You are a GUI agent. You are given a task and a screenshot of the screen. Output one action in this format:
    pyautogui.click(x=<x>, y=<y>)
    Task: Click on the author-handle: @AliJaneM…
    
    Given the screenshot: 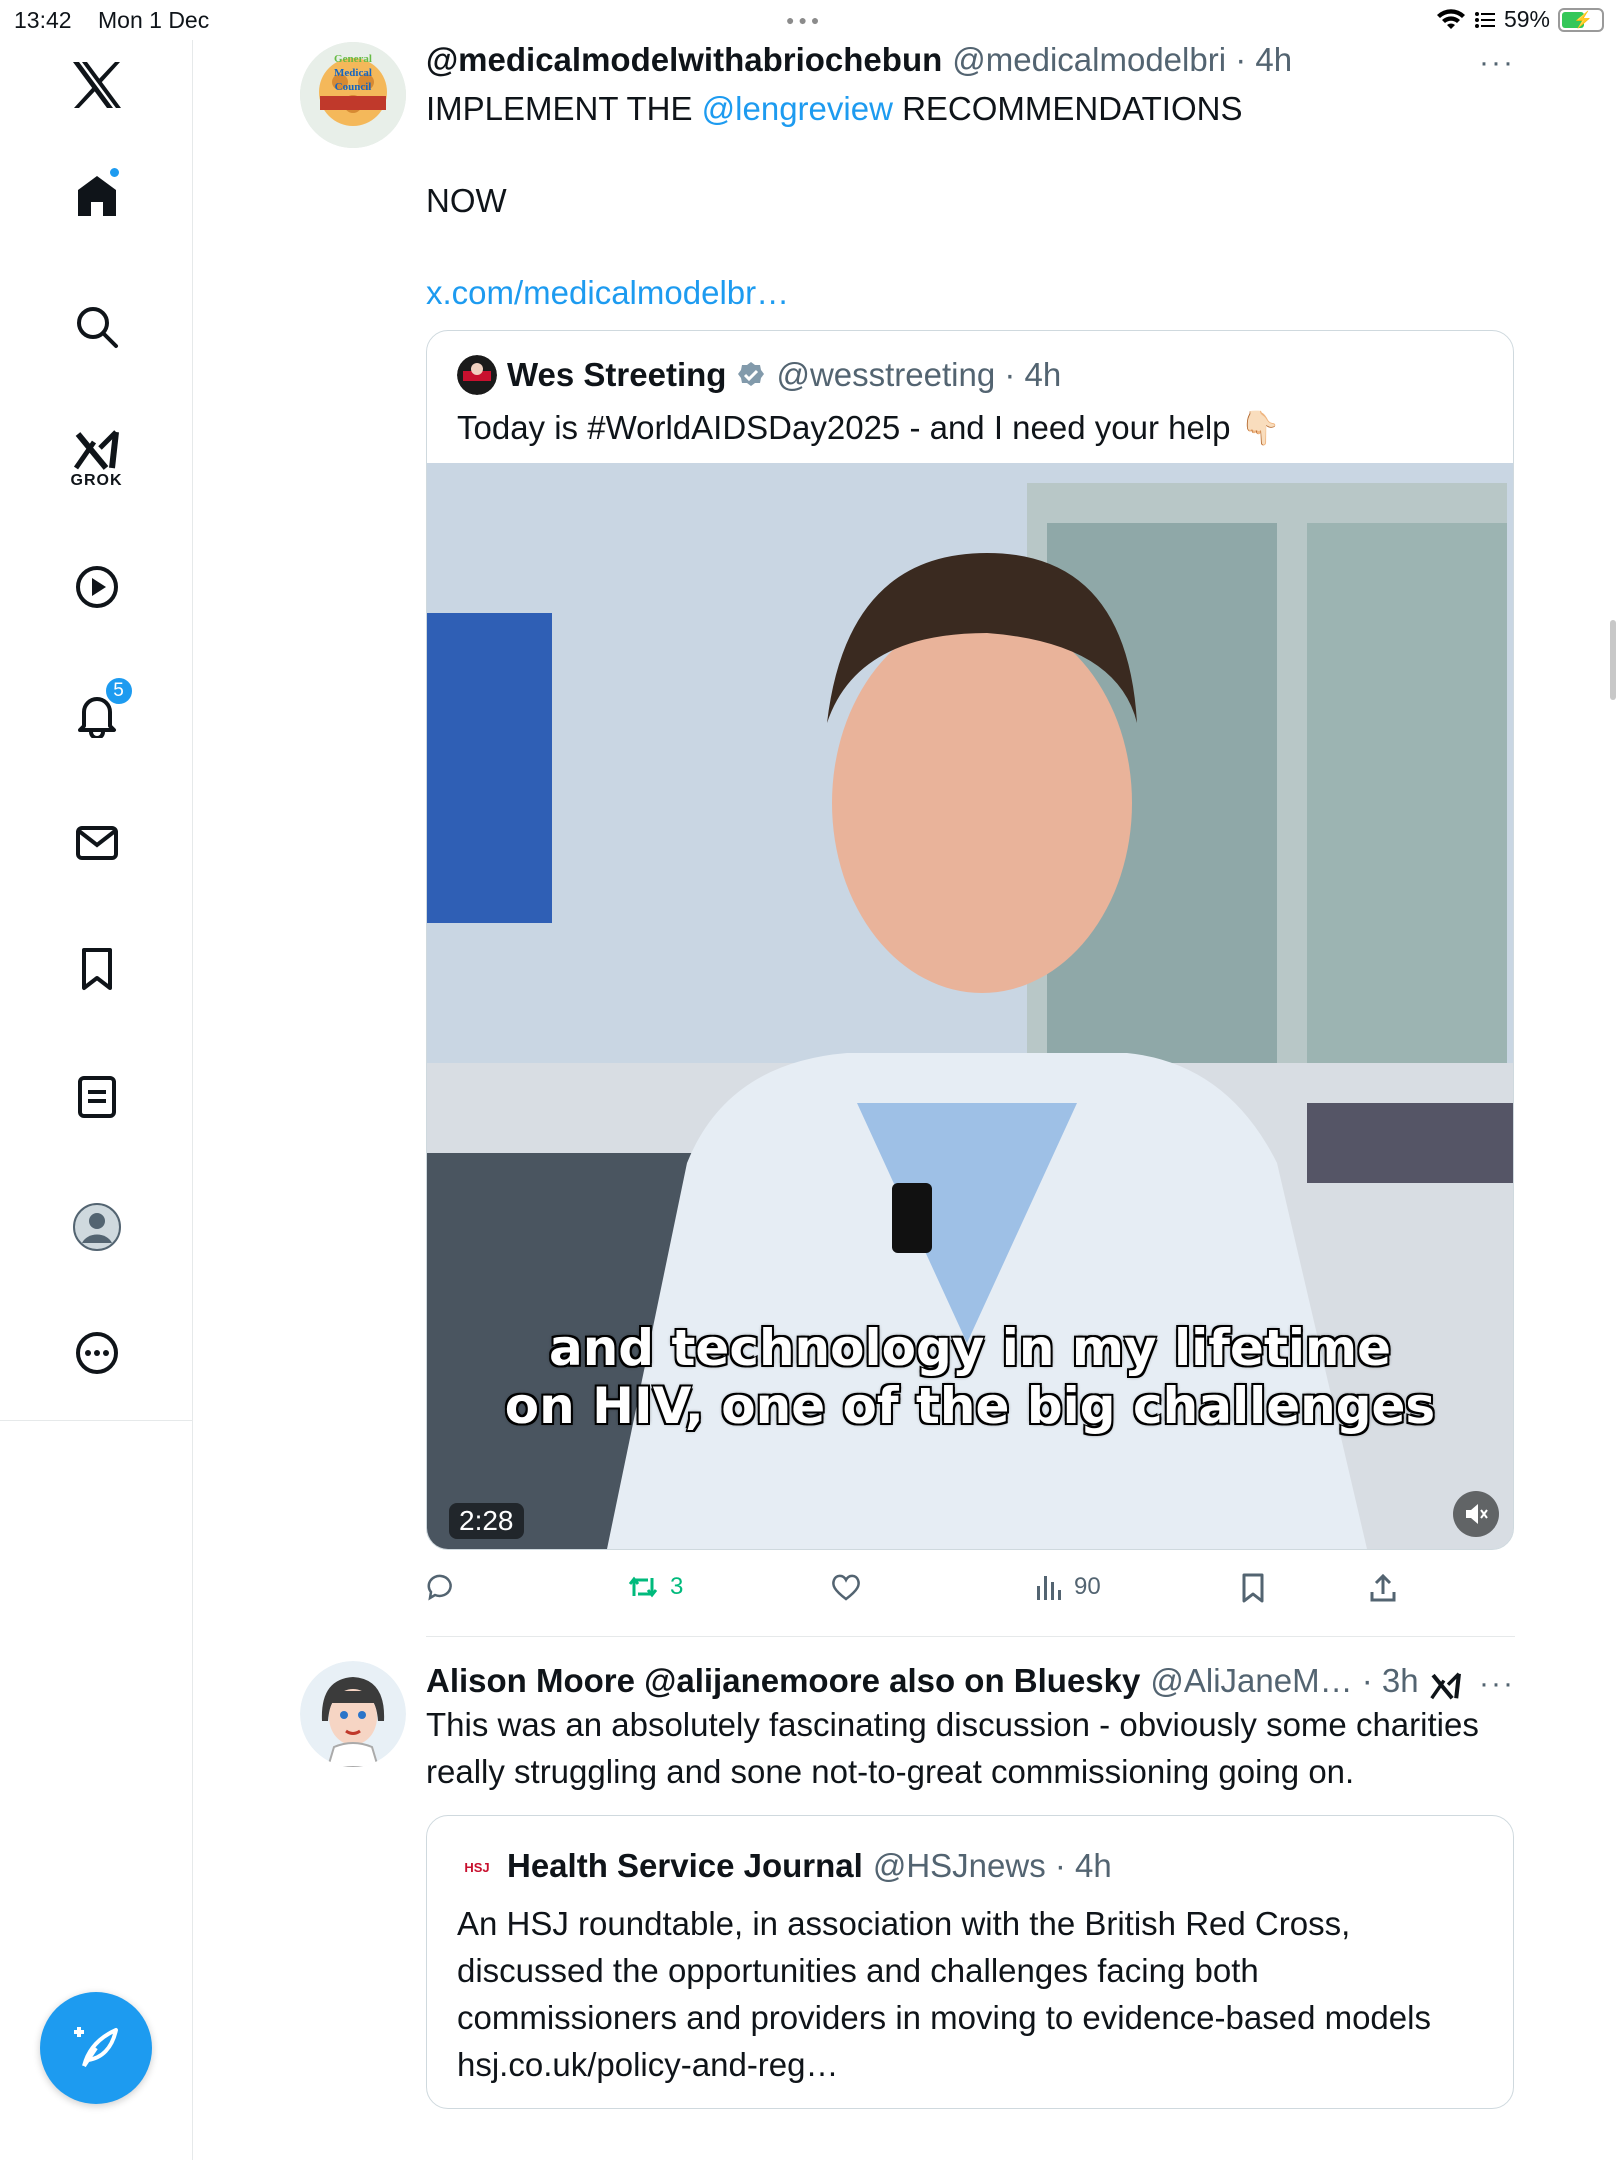 What is the action you would take?
    pyautogui.click(x=1251, y=1681)
    